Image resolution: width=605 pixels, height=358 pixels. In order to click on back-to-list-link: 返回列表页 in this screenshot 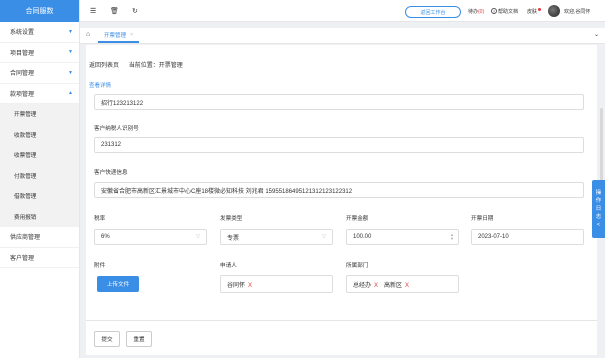, I will do `click(104, 66)`.